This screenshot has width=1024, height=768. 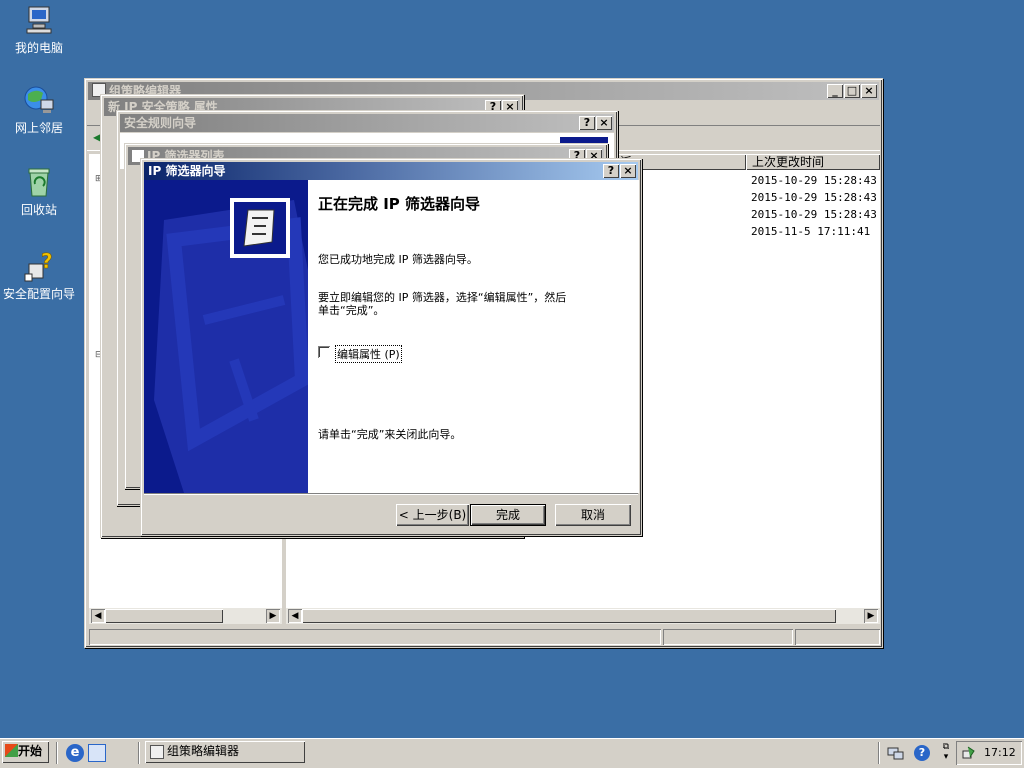 What do you see at coordinates (30, 751) in the screenshot?
I see `start-label: 开始` at bounding box center [30, 751].